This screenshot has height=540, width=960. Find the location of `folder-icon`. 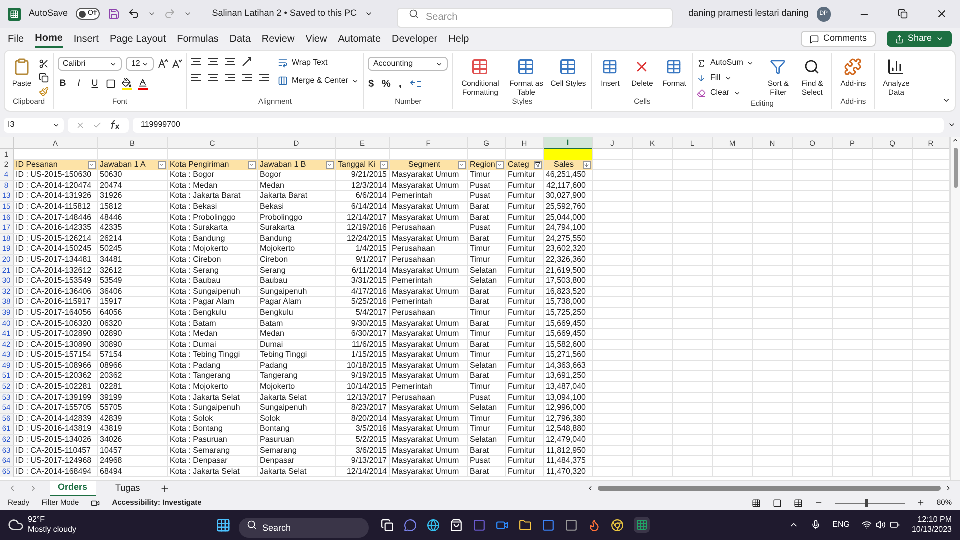

folder-icon is located at coordinates (525, 525).